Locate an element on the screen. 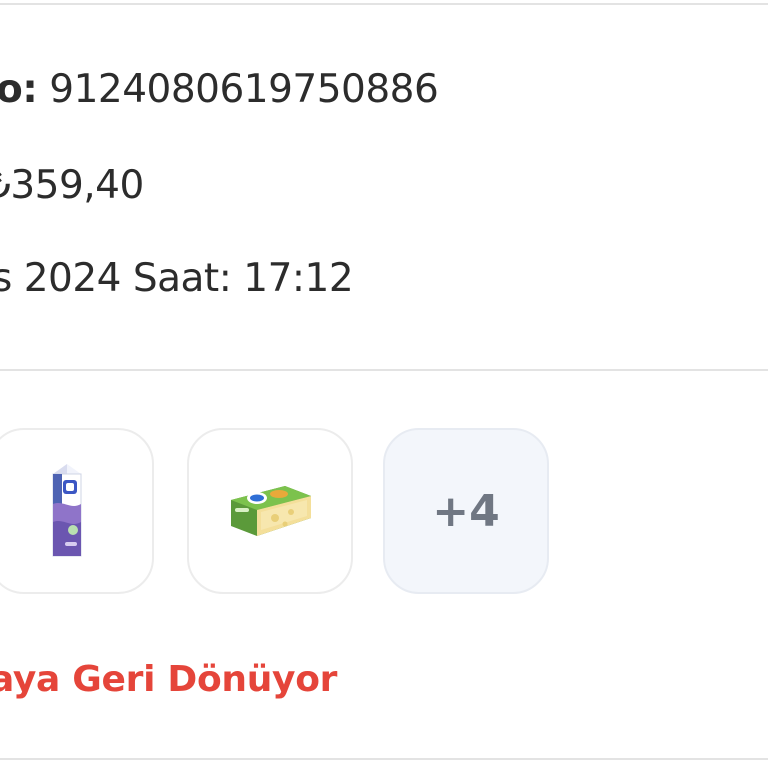  order-total-line: ₺359,40 is located at coordinates (72, 186).